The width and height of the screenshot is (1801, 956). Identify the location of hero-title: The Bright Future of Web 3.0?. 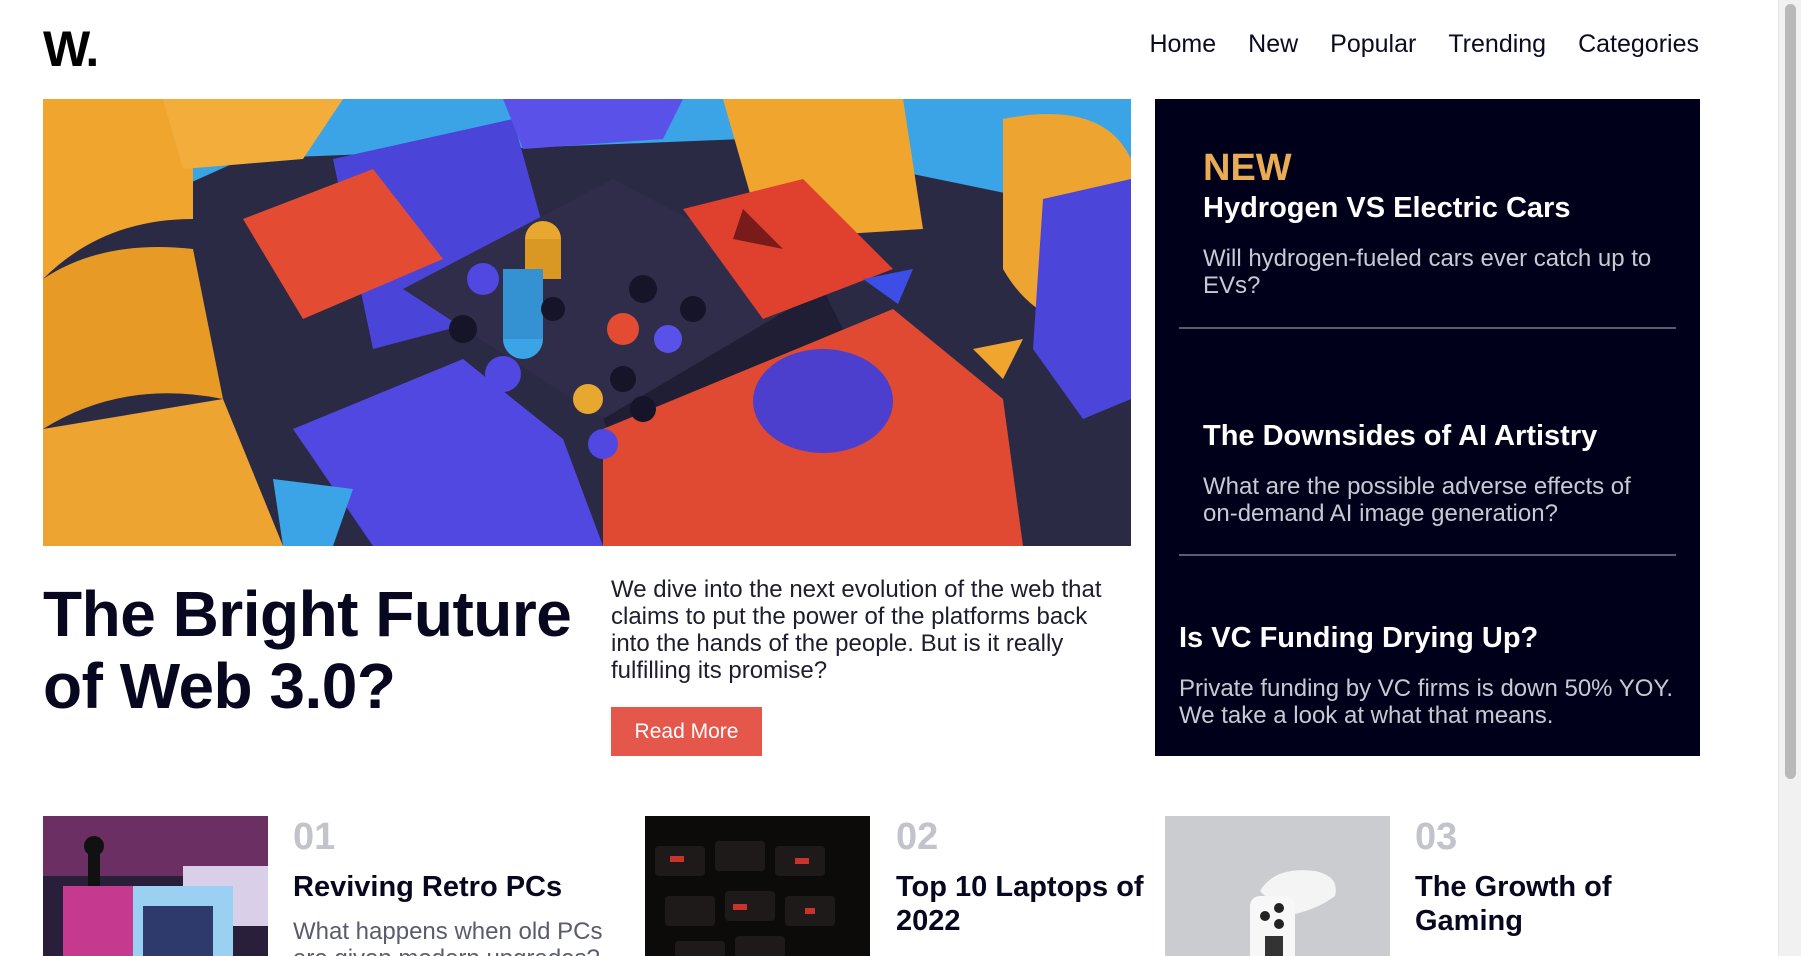
(313, 650).